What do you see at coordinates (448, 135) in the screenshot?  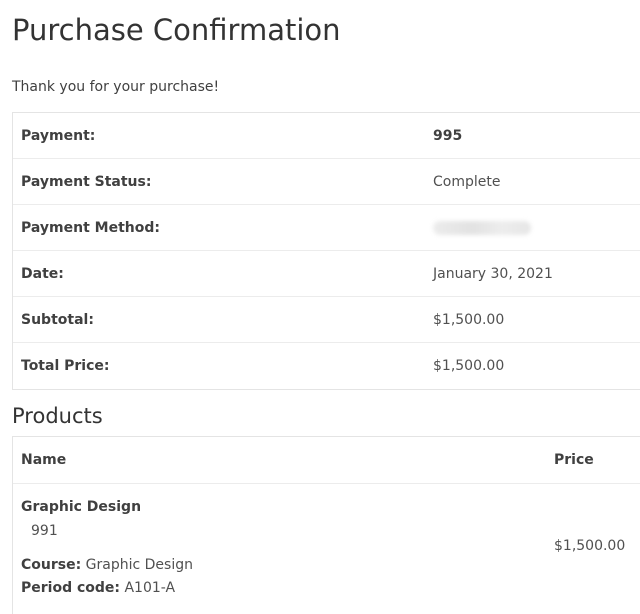 I see `payment-id-value: 995` at bounding box center [448, 135].